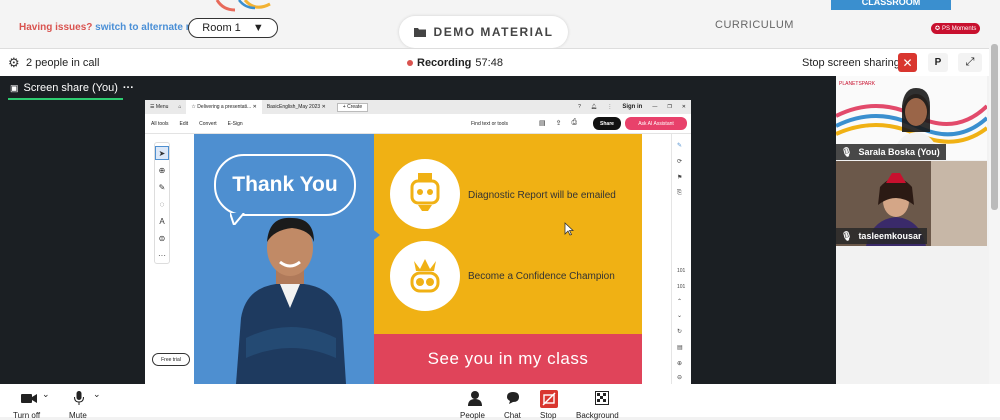 This screenshot has width=1000, height=420. What do you see at coordinates (679, 193) in the screenshot?
I see `copy-icon: ⎘` at bounding box center [679, 193].